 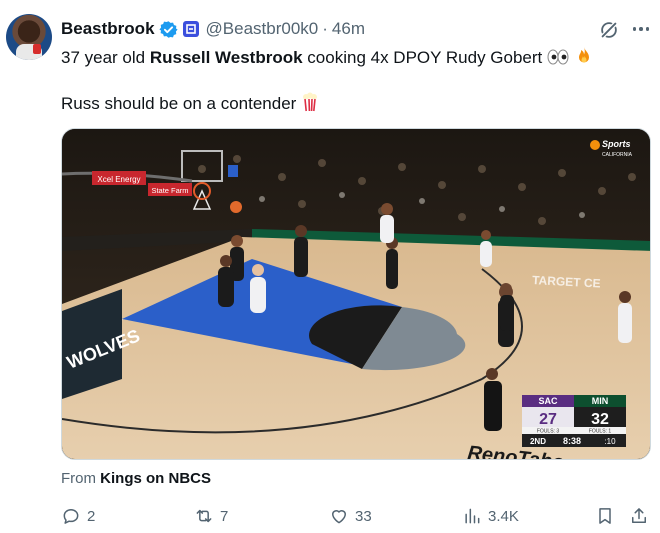 I want to click on avatar, so click(x=29, y=37).